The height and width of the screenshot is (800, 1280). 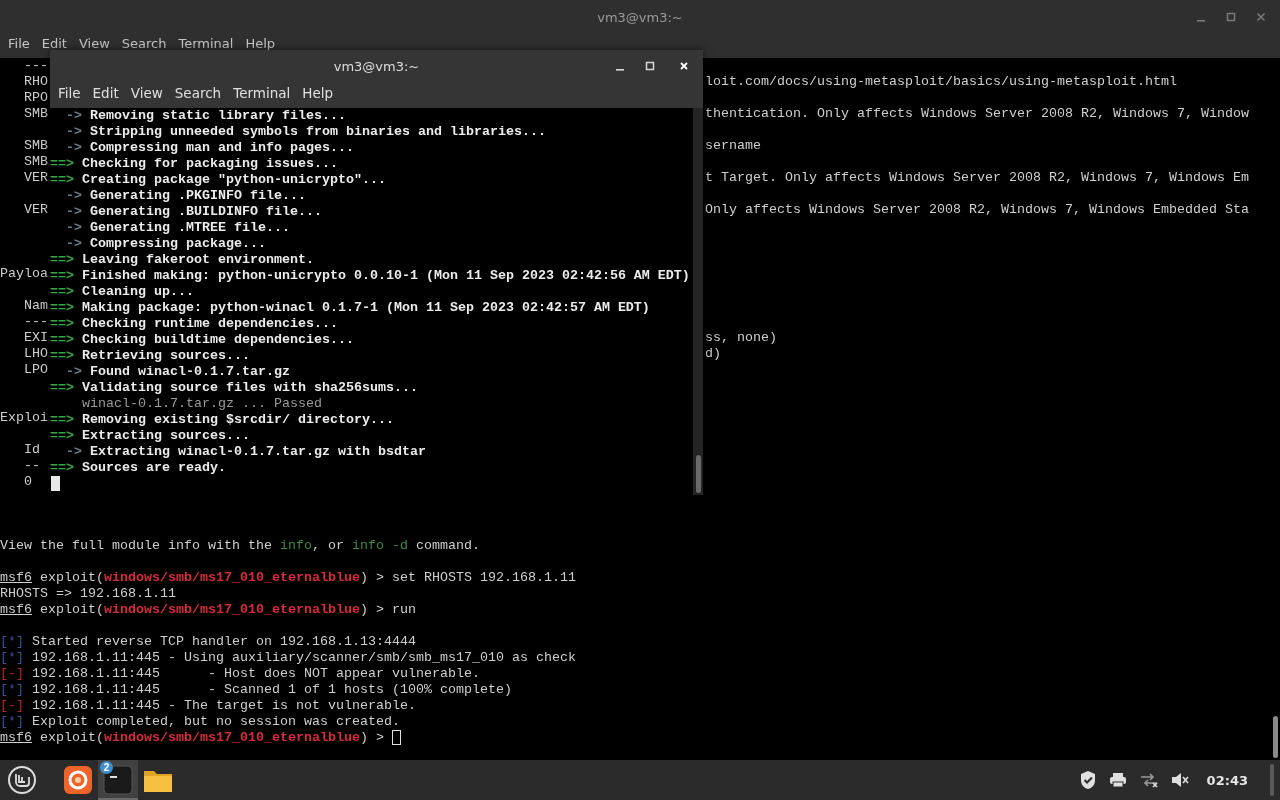 What do you see at coordinates (941, 82) in the screenshot?
I see `terminal-text: loit.com/docs/using-metasploit/basics/using-metasploit.html` at bounding box center [941, 82].